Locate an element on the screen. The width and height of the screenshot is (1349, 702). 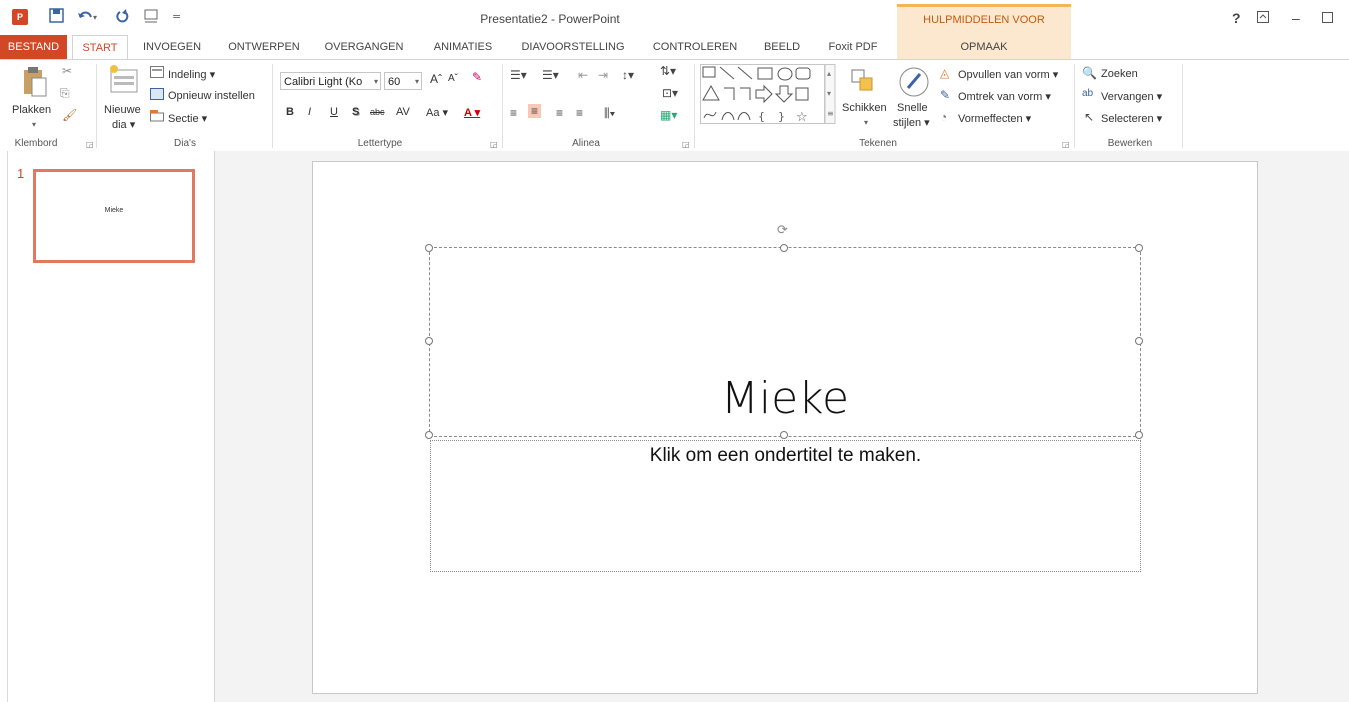
numbering-icon: ☰▾ is located at coordinates (550, 75).